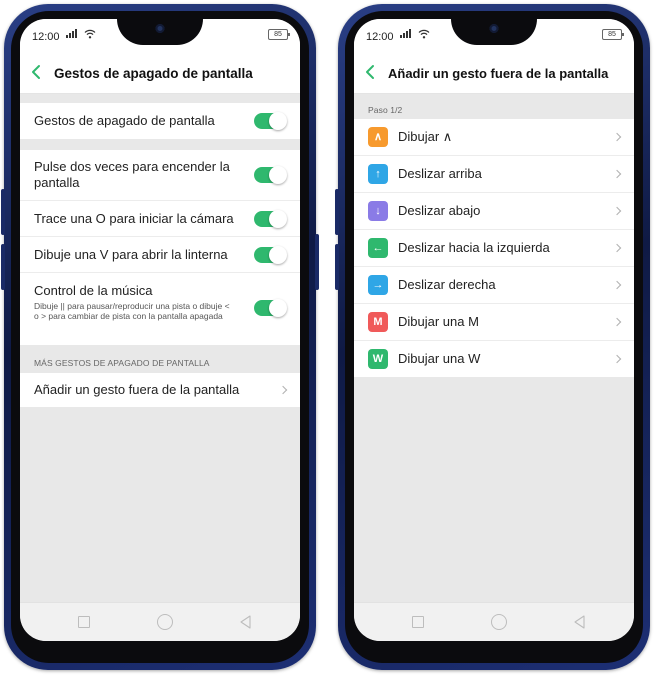  I want to click on step-indicator: Paso 1/2, so click(385, 110).